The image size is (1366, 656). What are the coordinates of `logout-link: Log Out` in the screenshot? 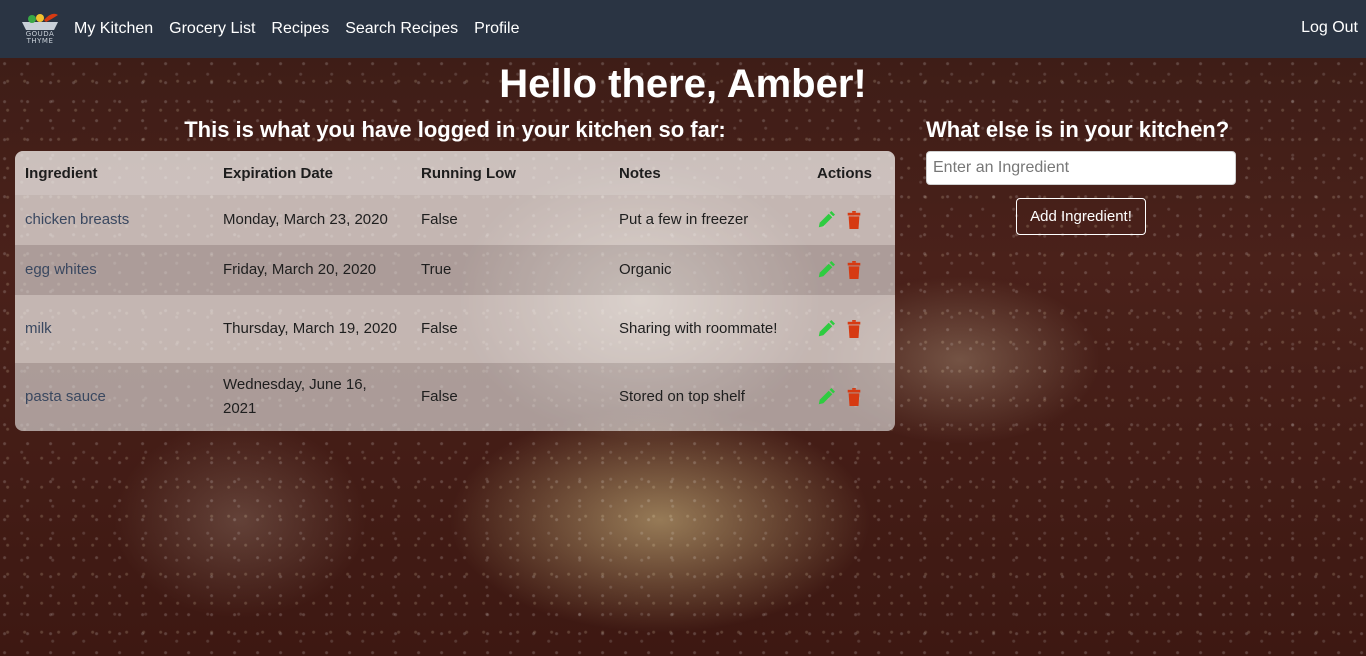 It's located at (1329, 28).